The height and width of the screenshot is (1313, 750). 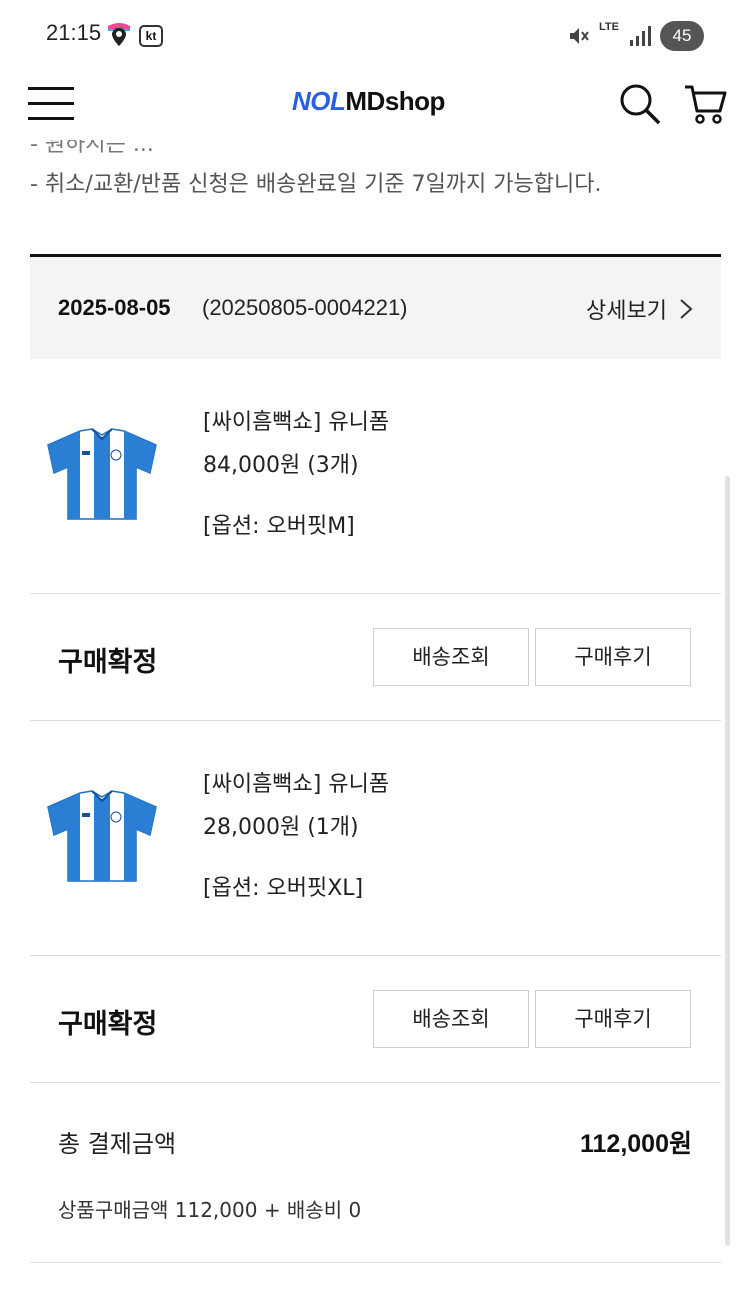 What do you see at coordinates (52, 103) in the screenshot?
I see `menu-icon` at bounding box center [52, 103].